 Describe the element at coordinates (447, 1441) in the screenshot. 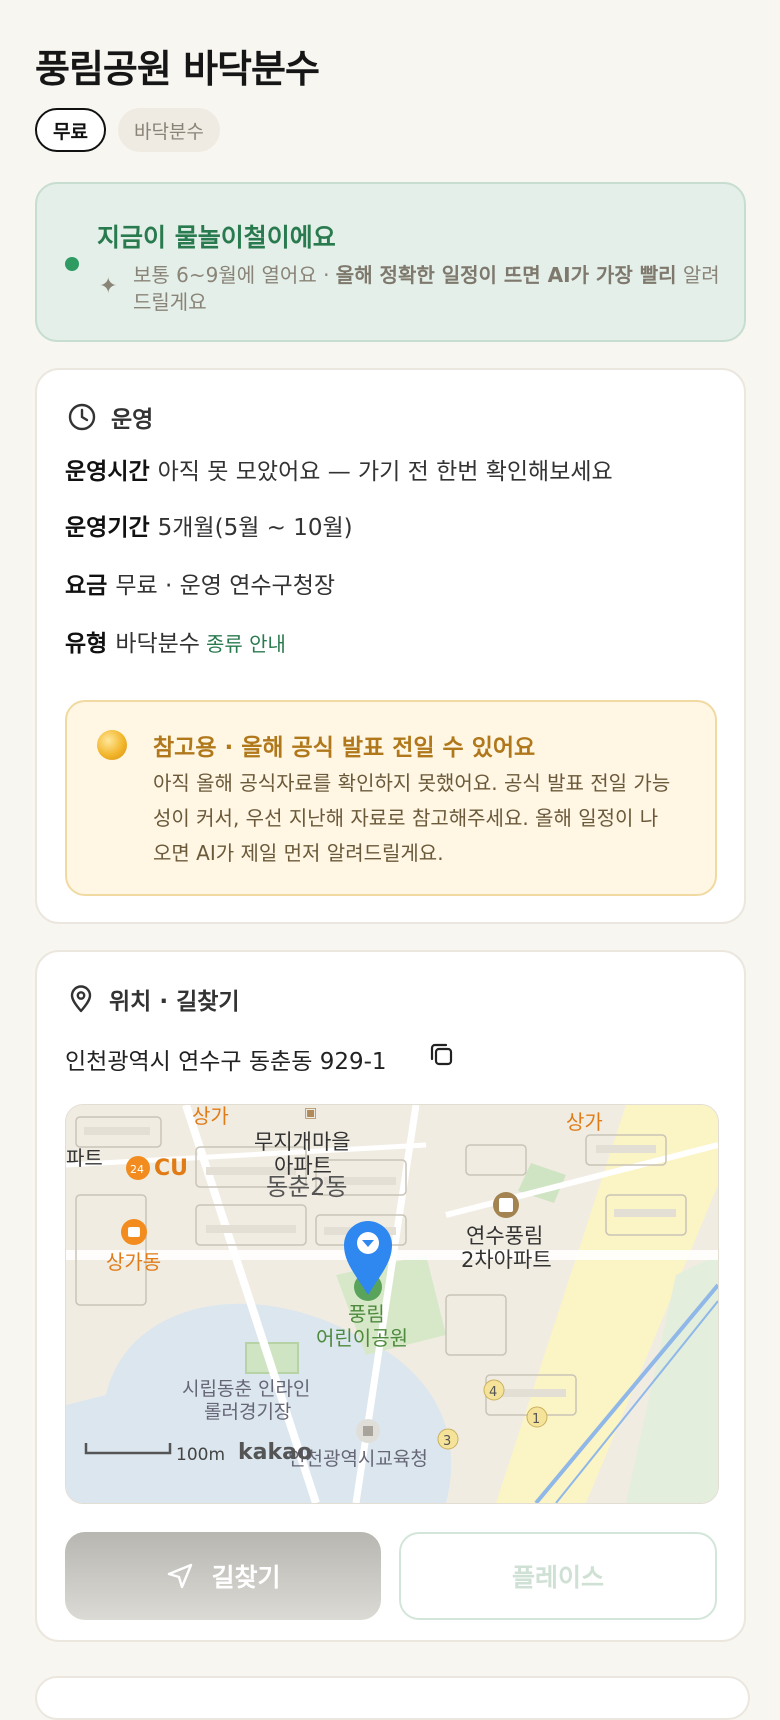

I see `map-marker-3: 3` at that location.